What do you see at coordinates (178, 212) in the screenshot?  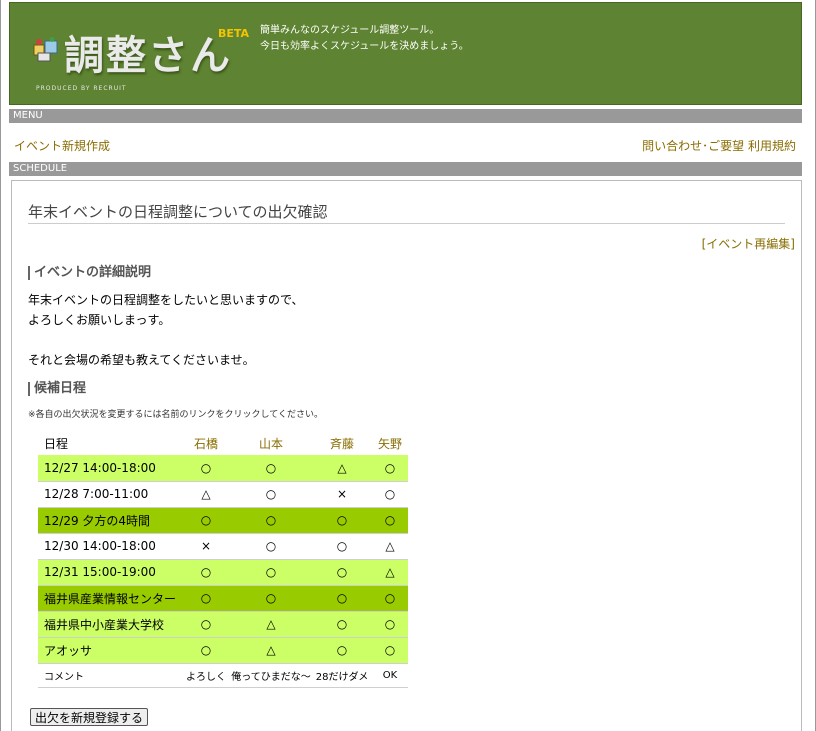 I see `event-title: 年末イベントの日程調整についての出欠確認` at bounding box center [178, 212].